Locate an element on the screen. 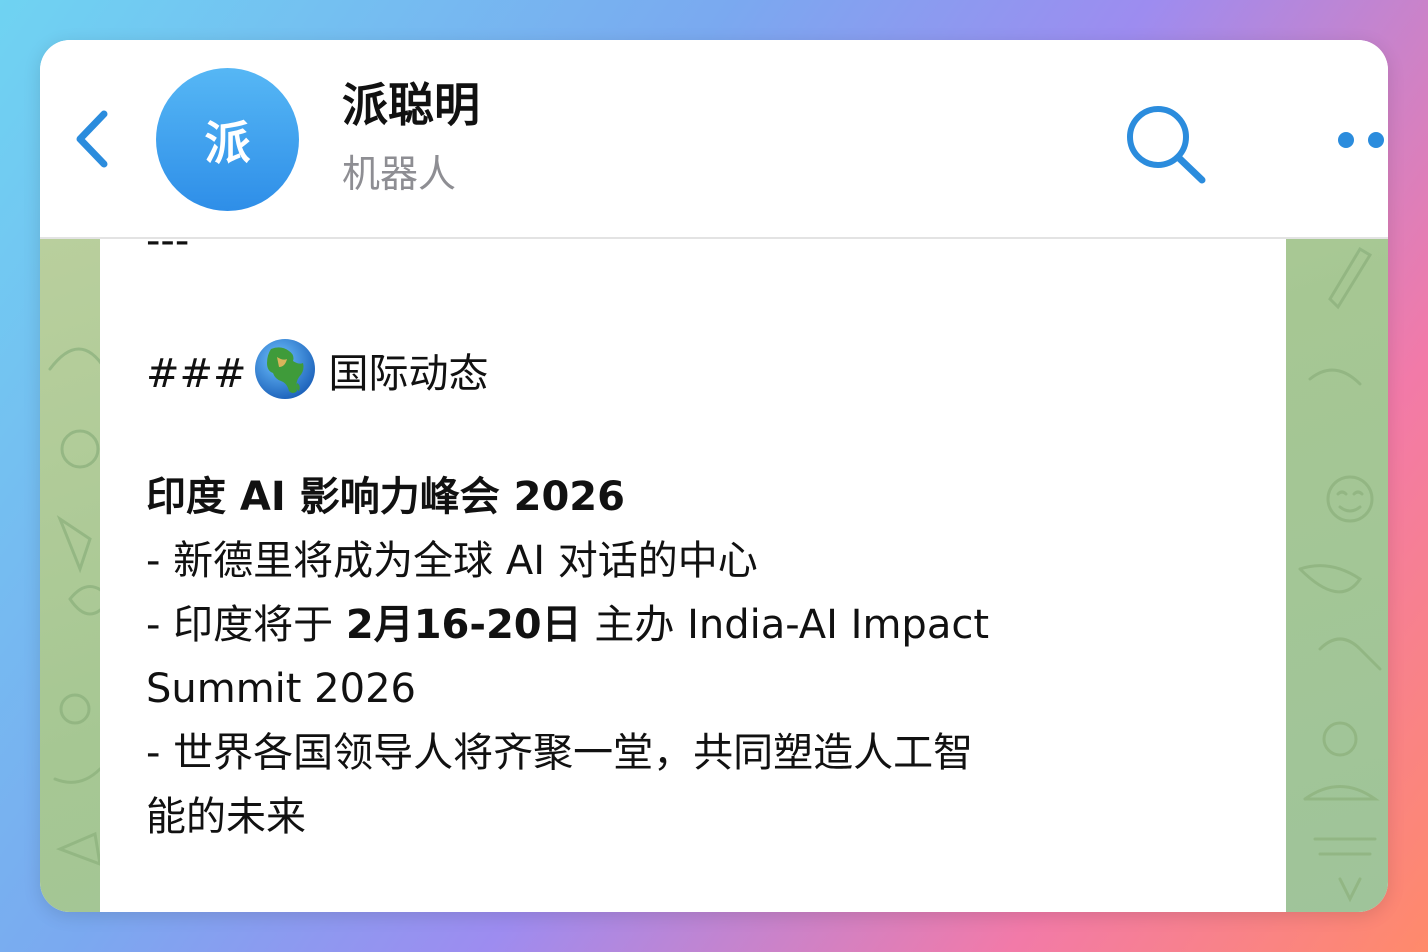 The width and height of the screenshot is (1428, 952). chat-name: 派聪明 is located at coordinates (411, 105).